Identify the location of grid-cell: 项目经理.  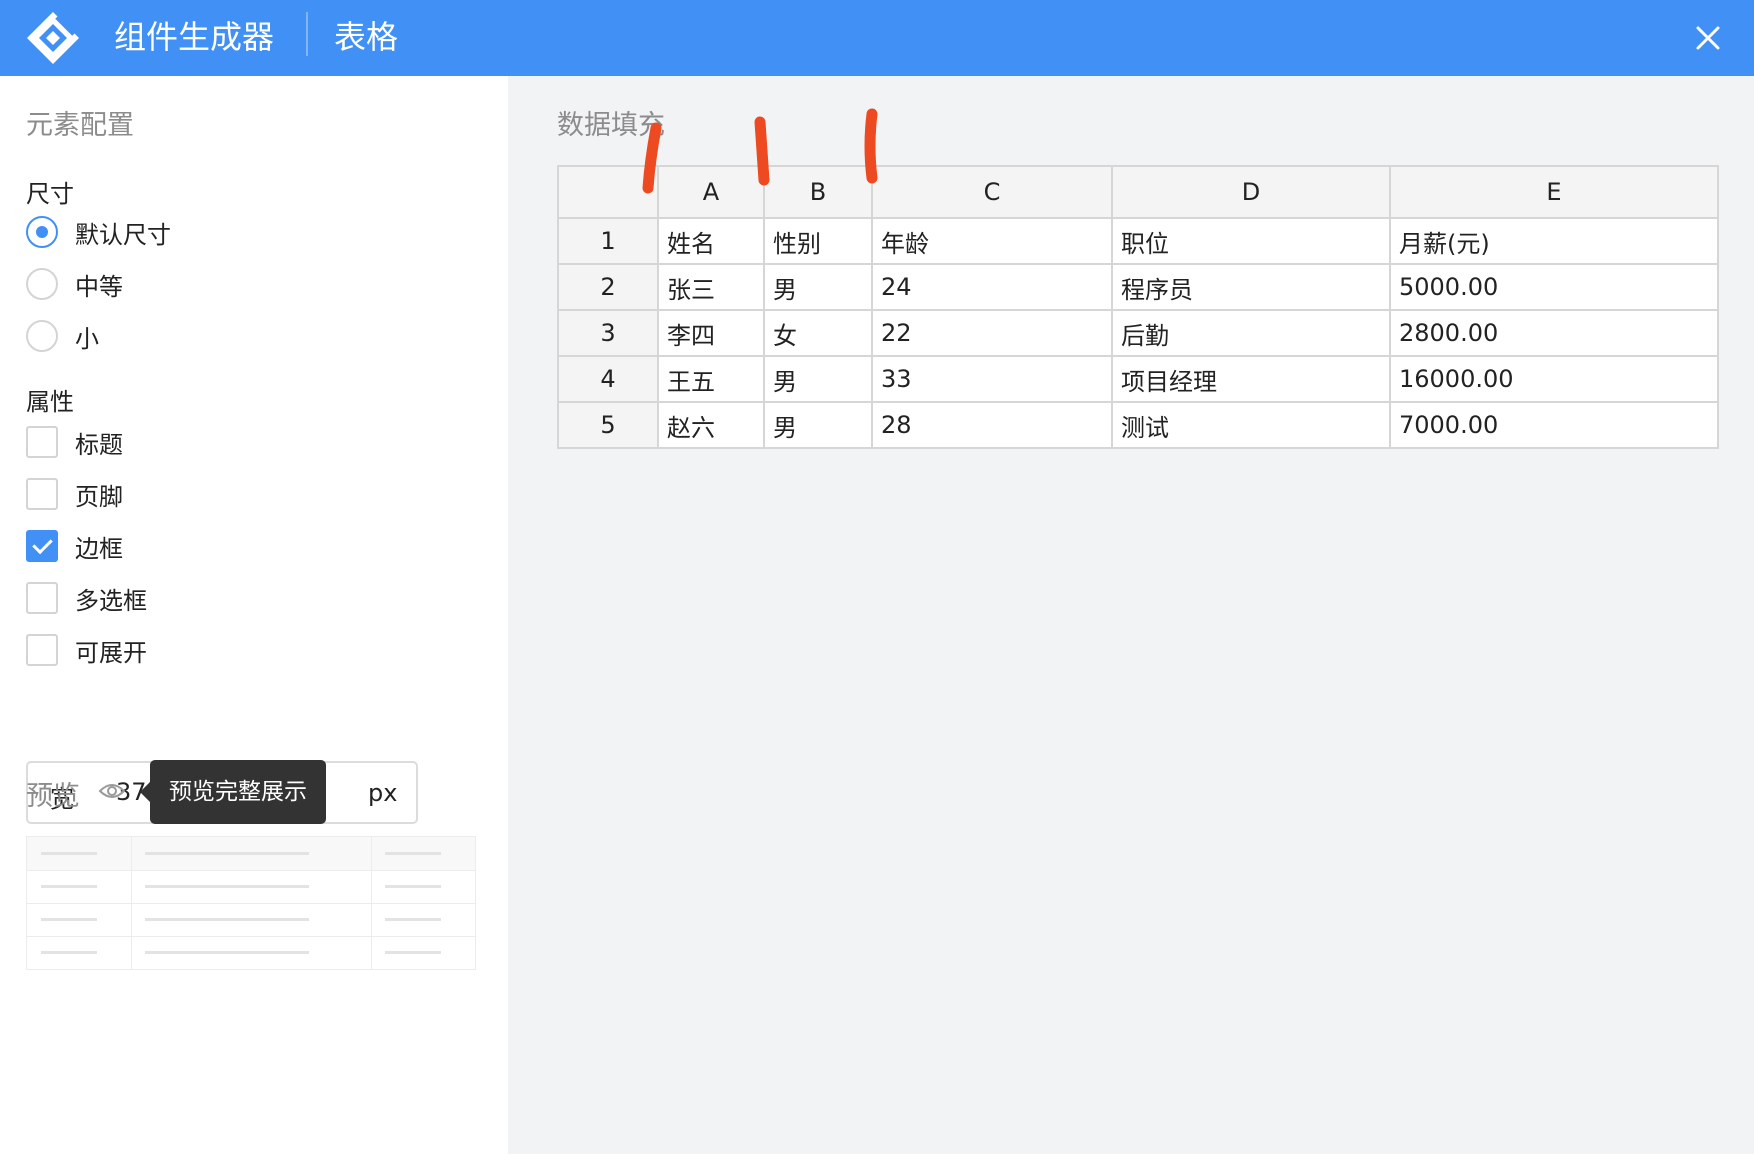
(1251, 379).